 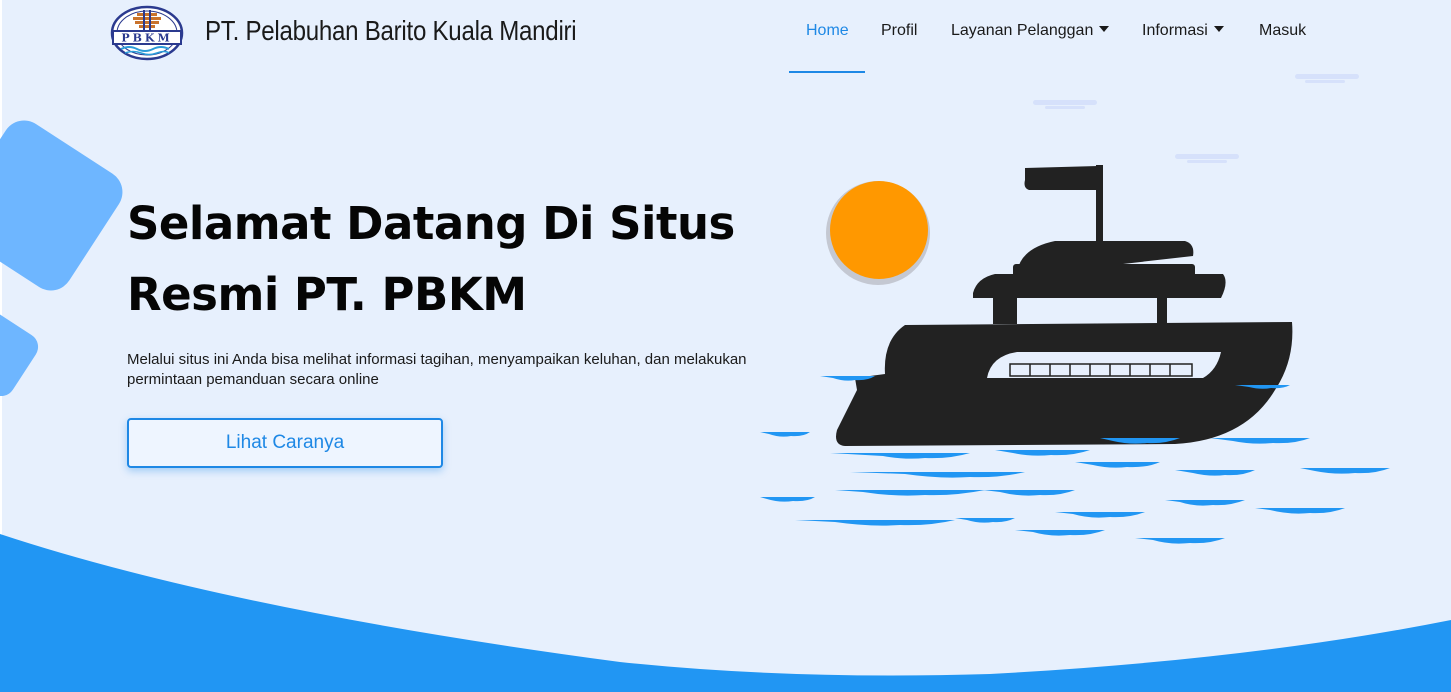 I want to click on lihat-caranya-button: Lihat Caranya, so click(x=285, y=443).